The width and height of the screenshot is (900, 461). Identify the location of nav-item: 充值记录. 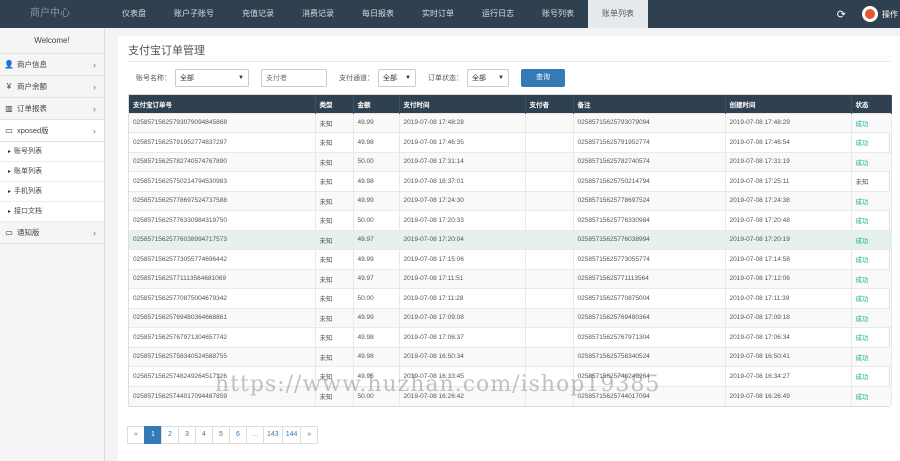
(258, 14).